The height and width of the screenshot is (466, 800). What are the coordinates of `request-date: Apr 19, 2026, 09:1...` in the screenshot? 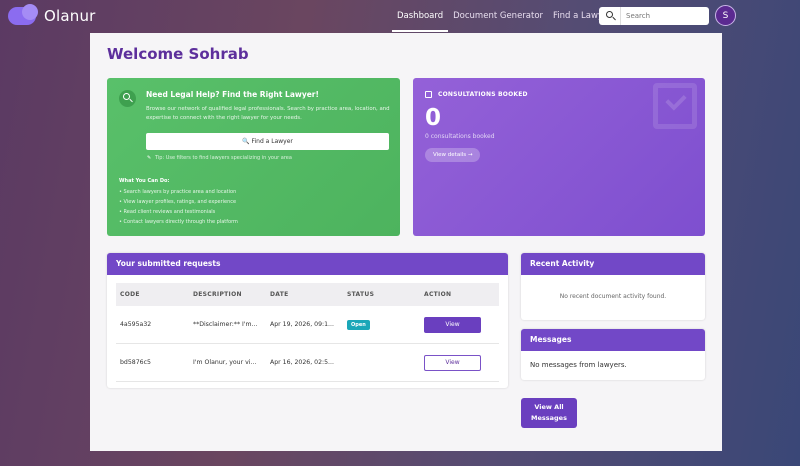 It's located at (302, 324).